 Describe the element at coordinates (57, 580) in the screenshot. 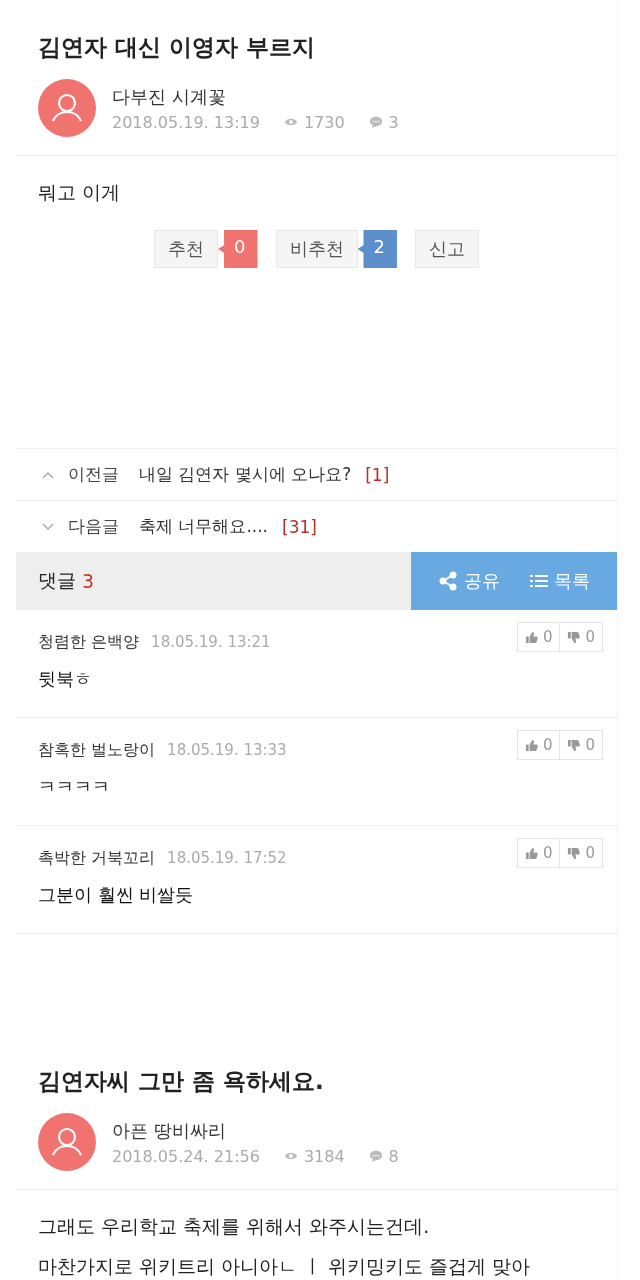

I see `comments-label: 댓글` at that location.